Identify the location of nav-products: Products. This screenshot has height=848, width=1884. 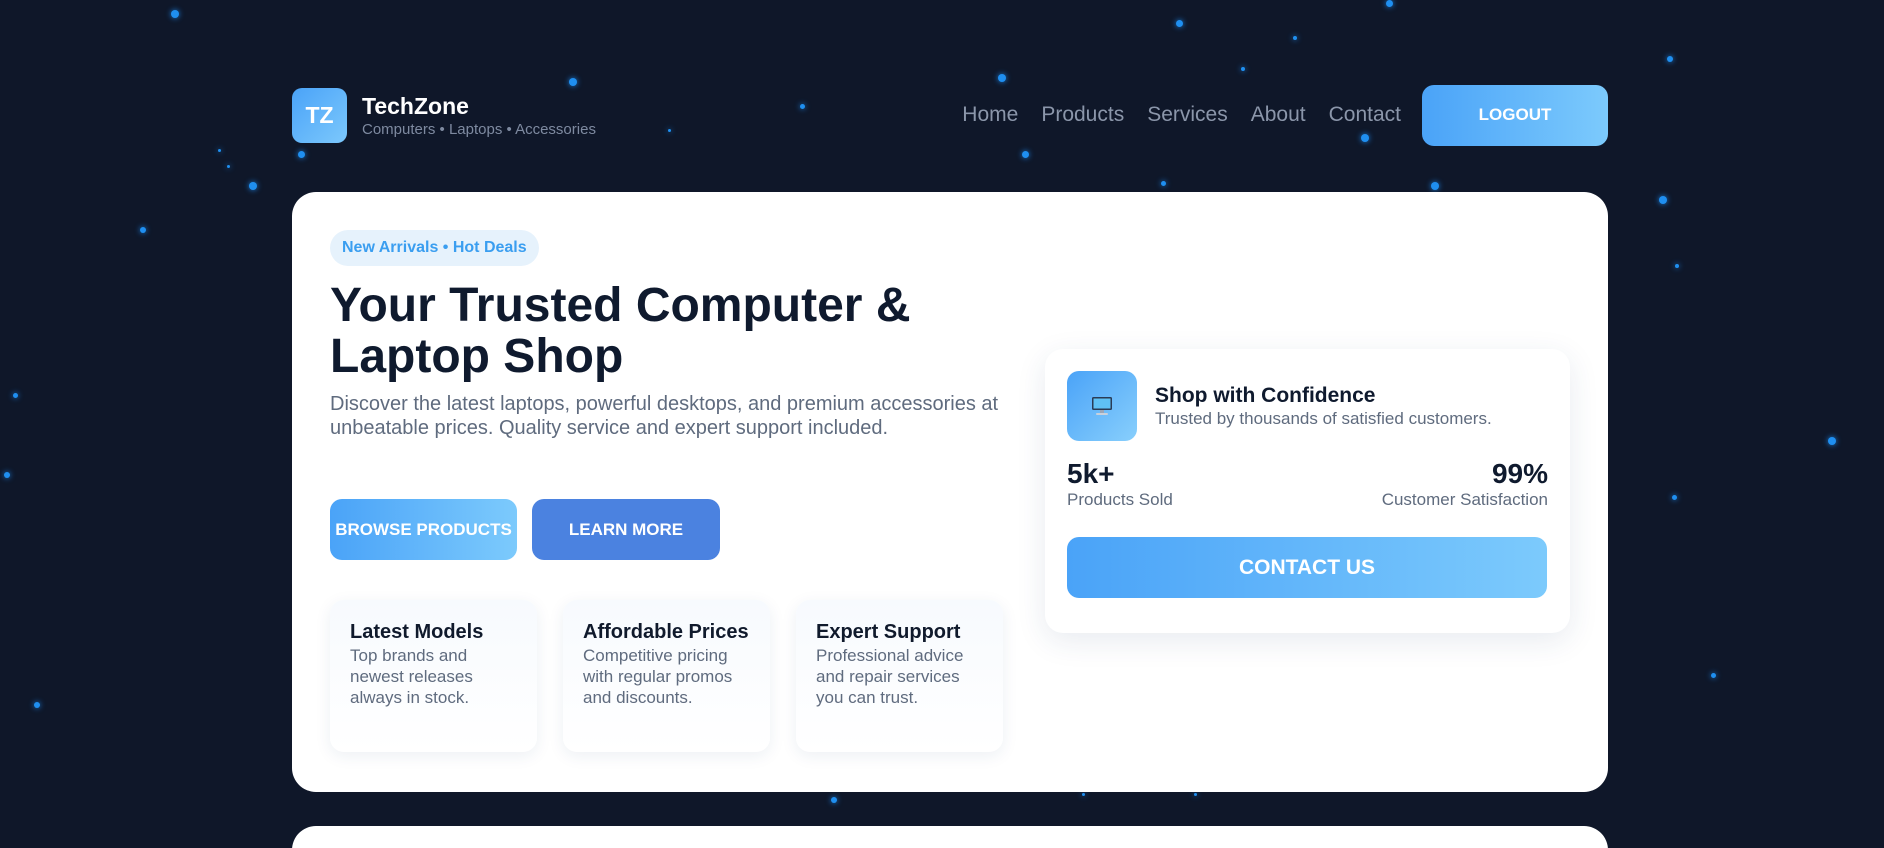
(1082, 115).